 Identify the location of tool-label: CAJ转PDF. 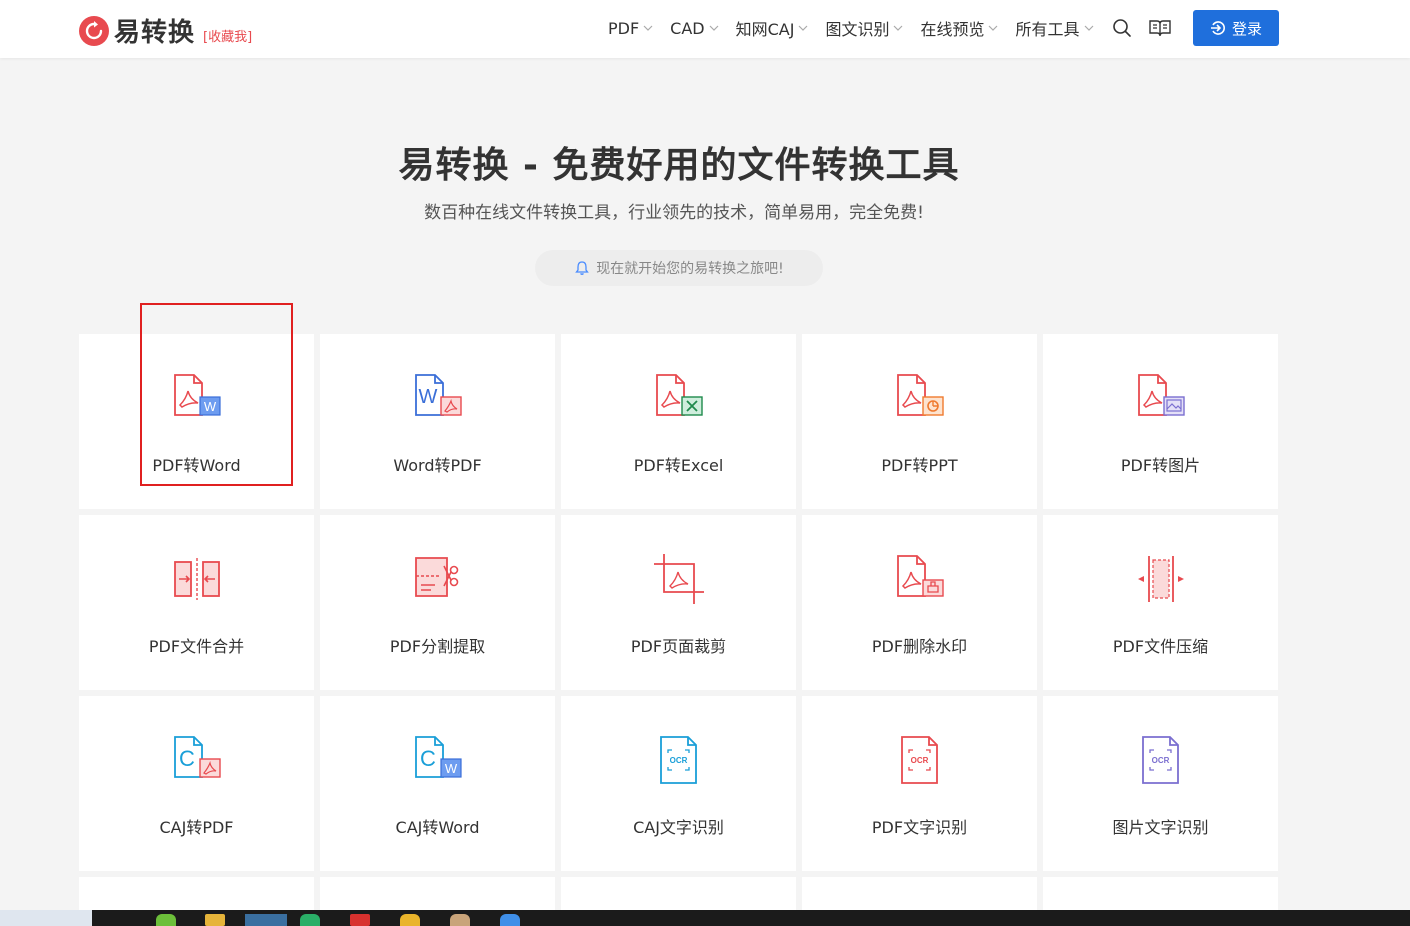
(196, 827).